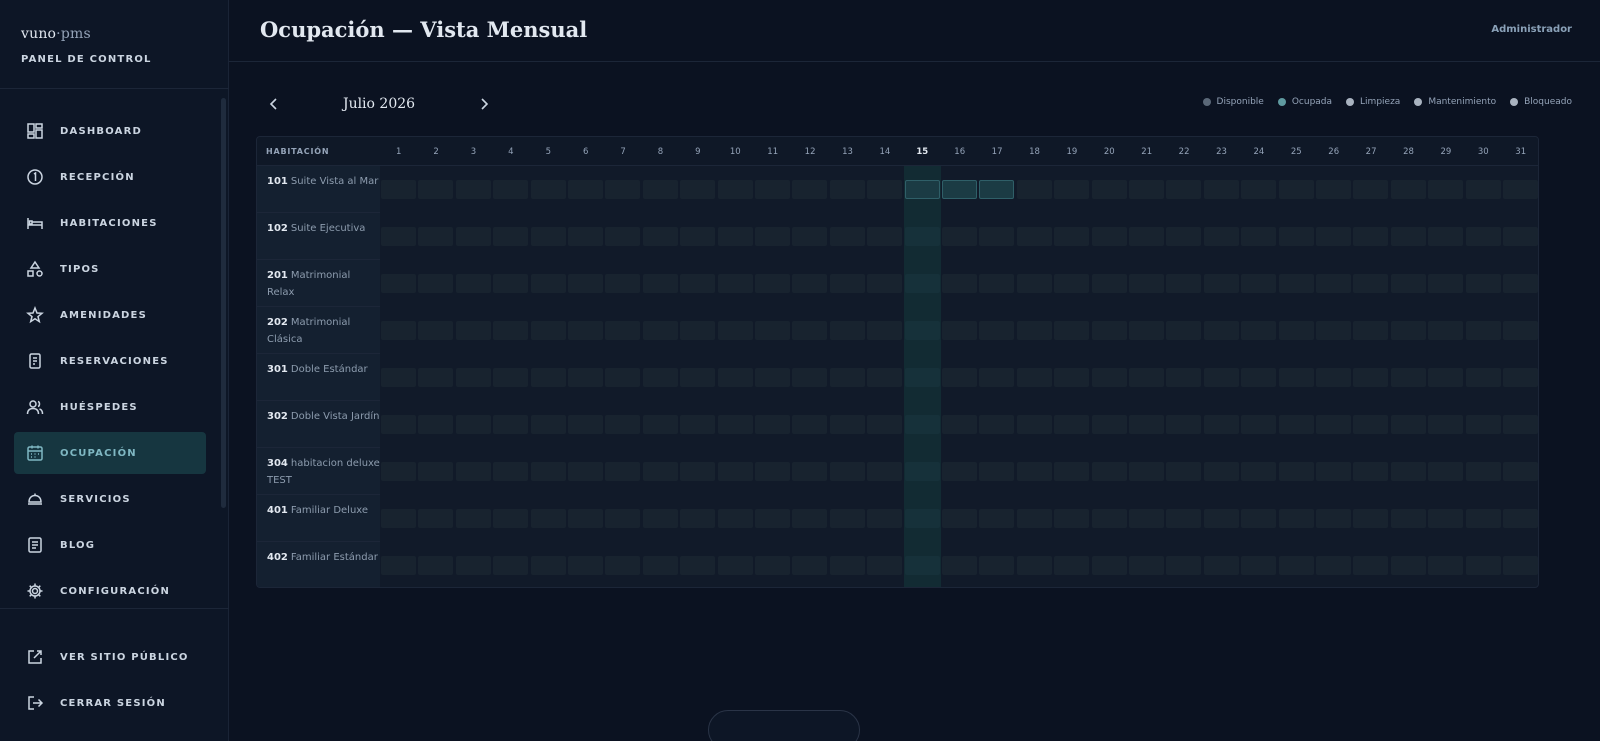 This screenshot has width=1600, height=741. Describe the element at coordinates (110, 545) in the screenshot. I see `sidebar-item-blog: BLOG` at that location.